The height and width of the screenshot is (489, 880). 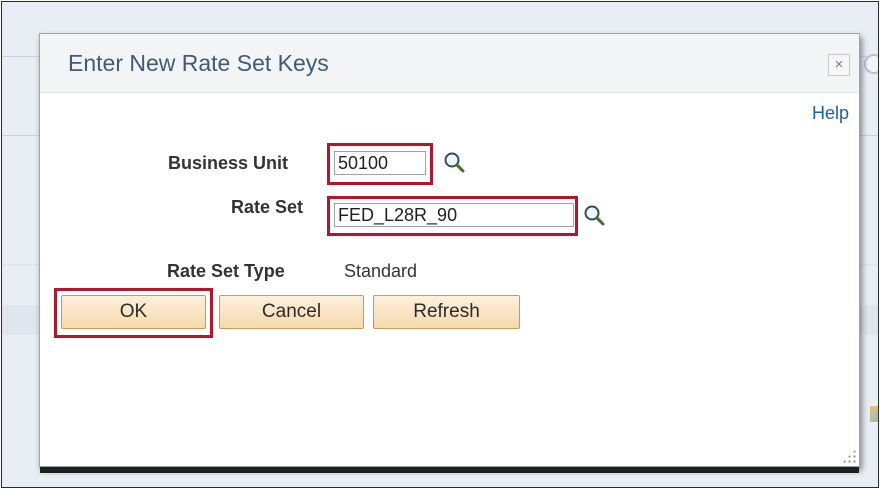 I want to click on cancel-button: Cancel, so click(x=291, y=312).